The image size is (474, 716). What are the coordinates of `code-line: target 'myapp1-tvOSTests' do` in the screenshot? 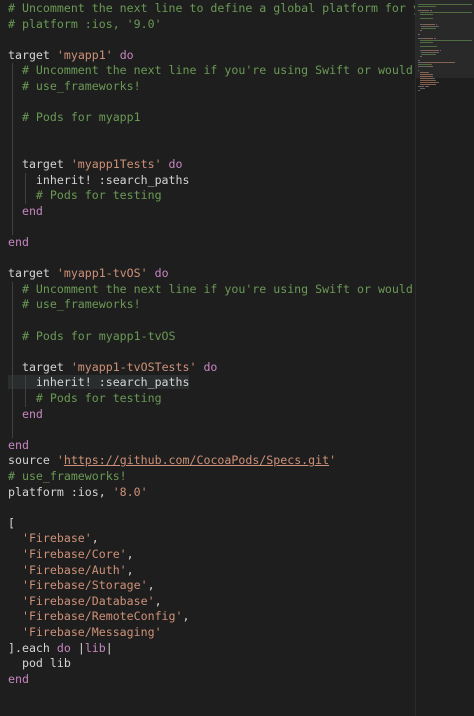 It's located at (112, 368).